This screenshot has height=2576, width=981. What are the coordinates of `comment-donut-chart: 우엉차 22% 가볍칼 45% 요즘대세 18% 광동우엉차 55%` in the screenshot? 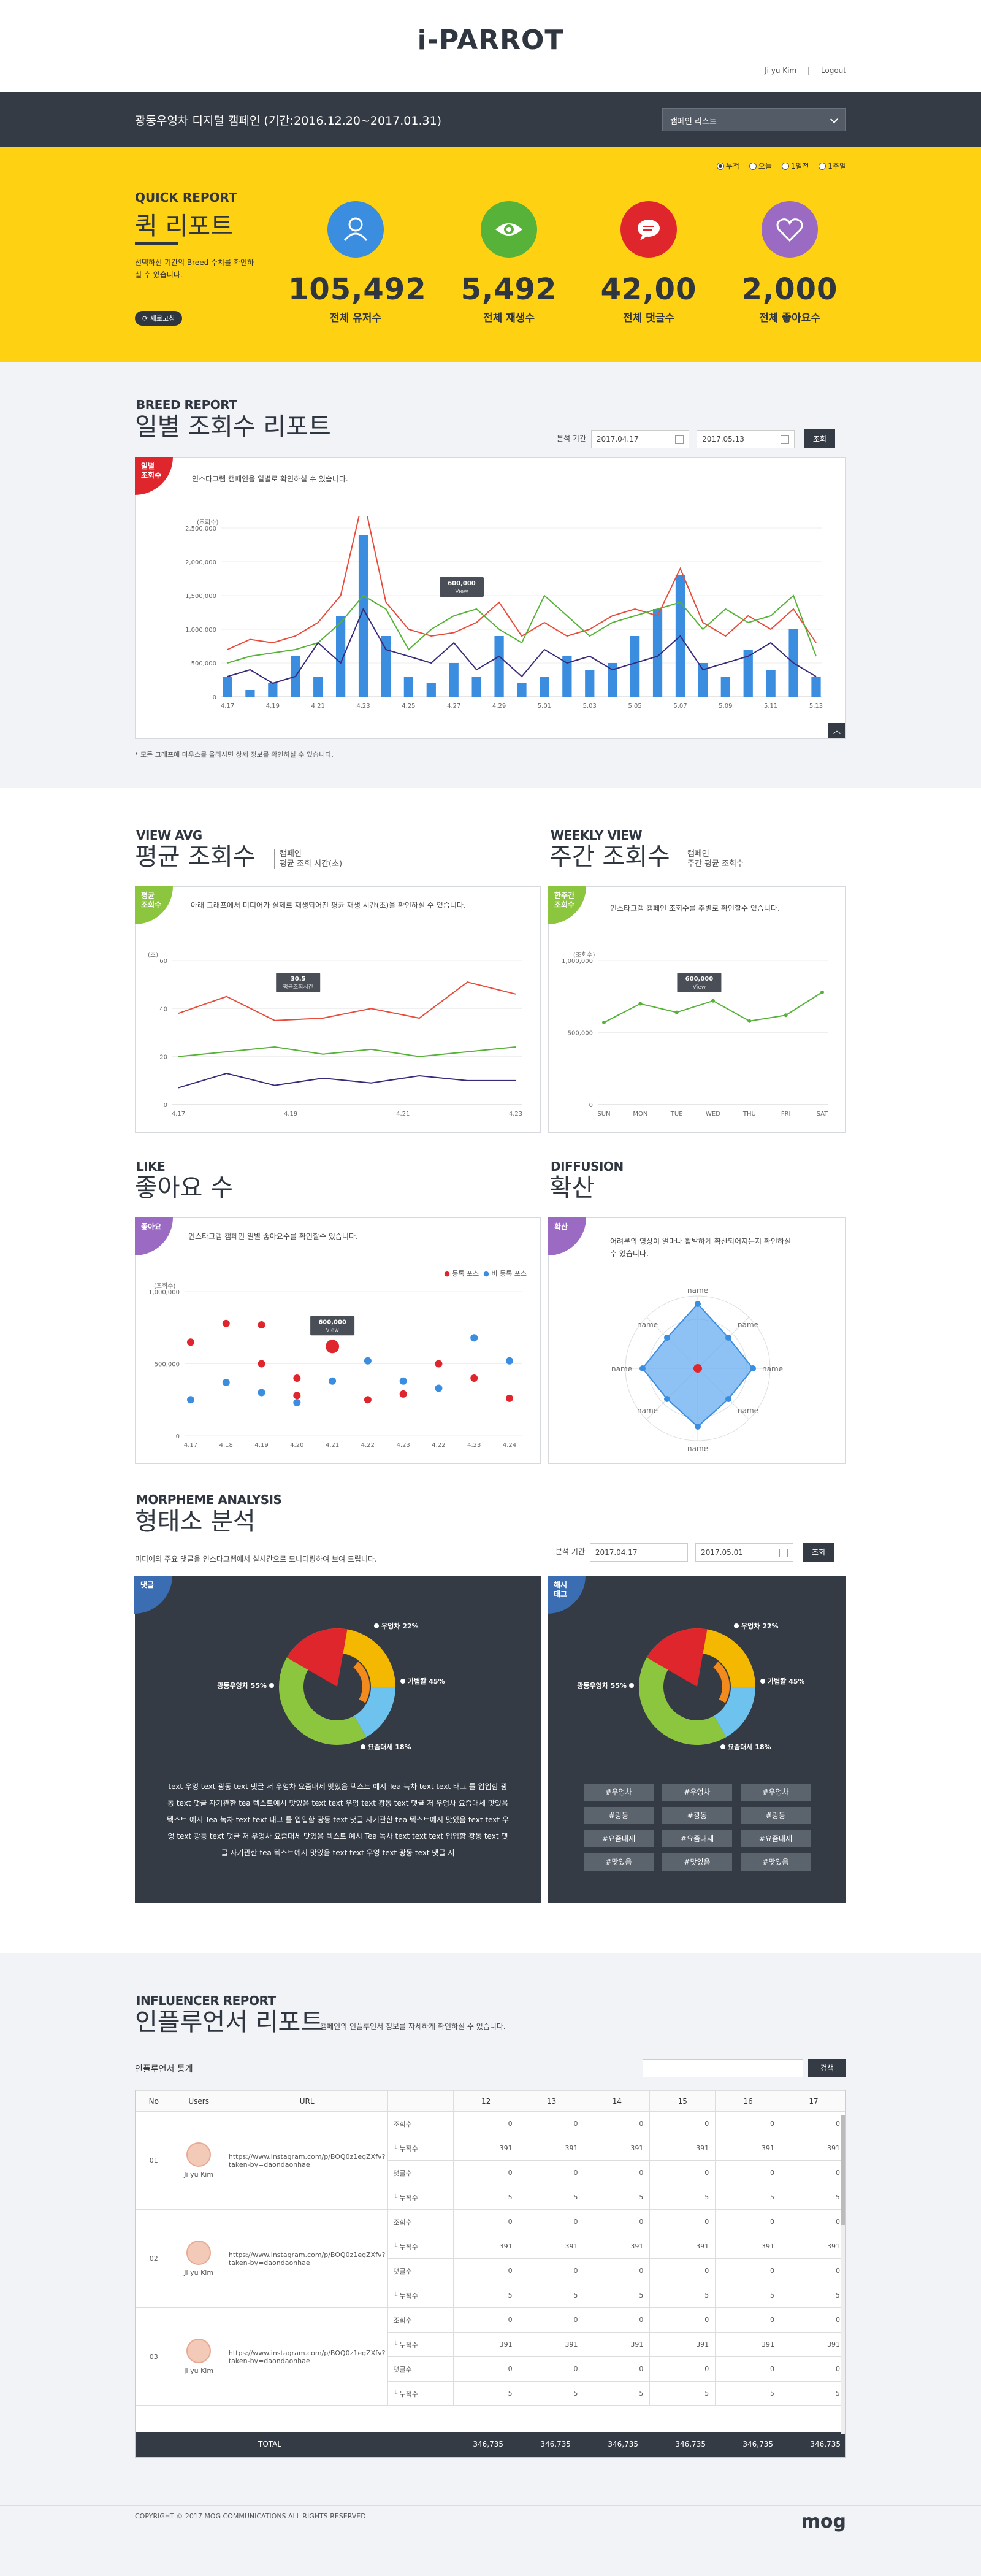 It's located at (337, 1687).